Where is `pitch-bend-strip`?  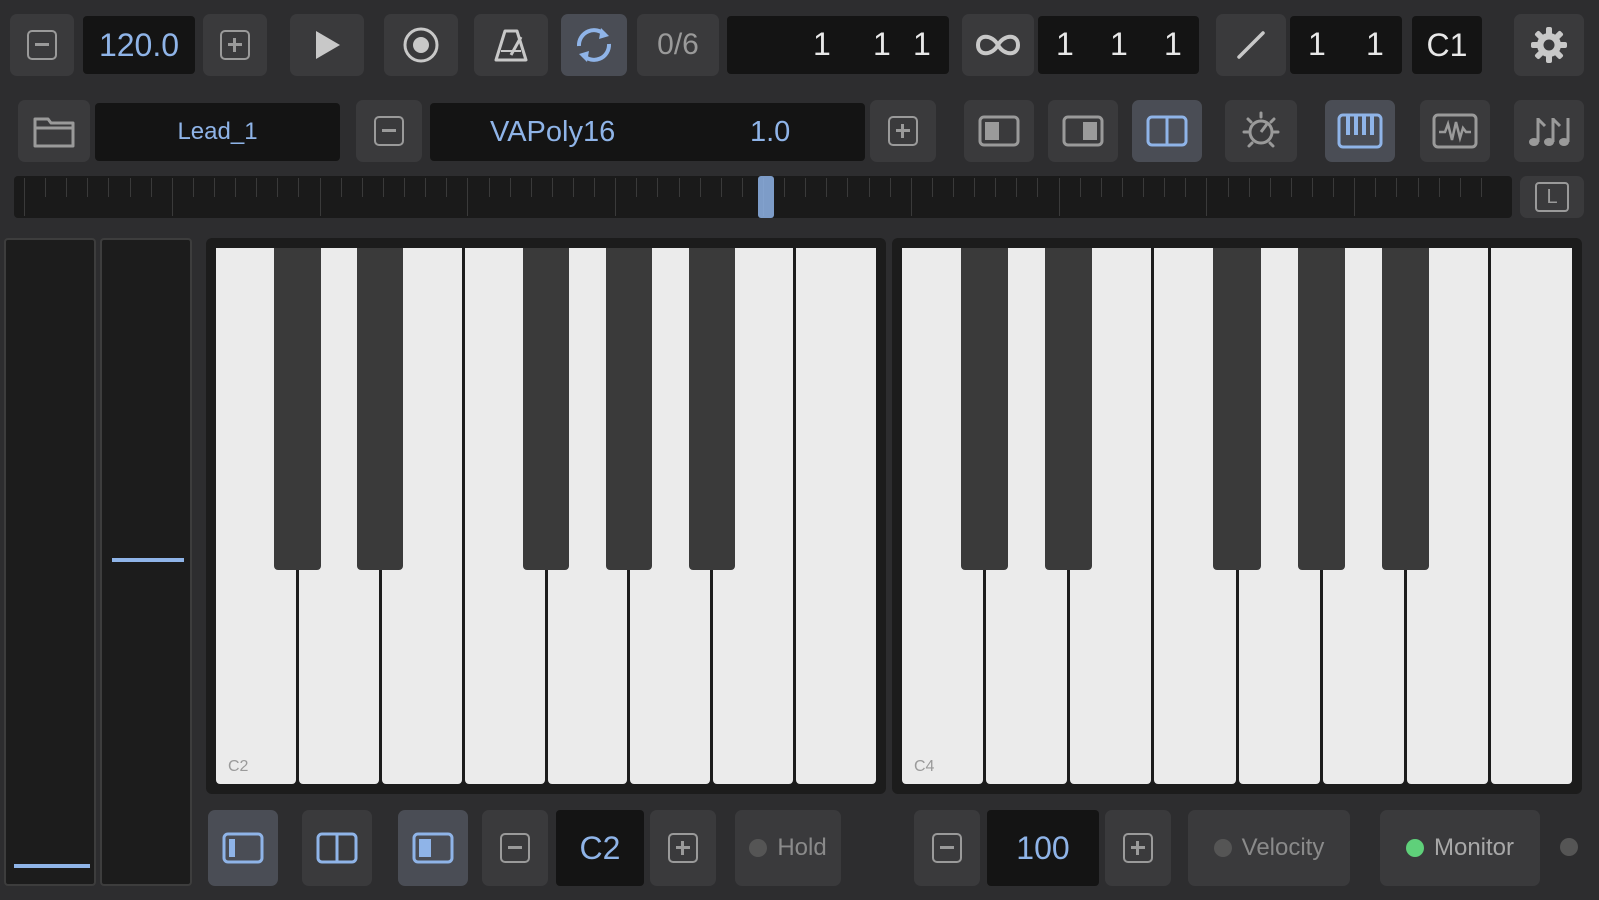 pitch-bend-strip is located at coordinates (50, 562).